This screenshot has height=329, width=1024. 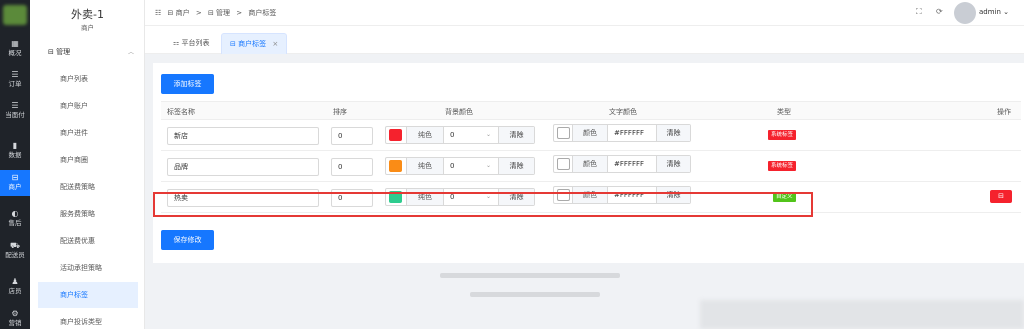 What do you see at coordinates (15, 245) in the screenshot?
I see `truck-icon: ⛟` at bounding box center [15, 245].